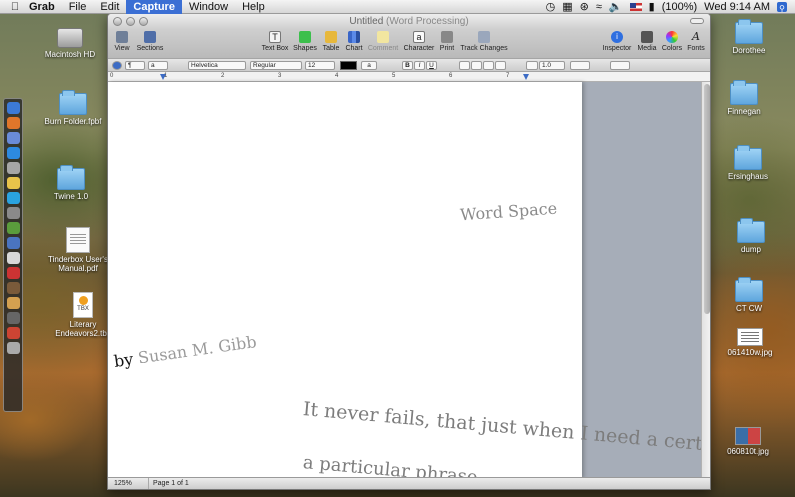 This screenshot has width=795, height=497. What do you see at coordinates (275, 41) in the screenshot?
I see `text-box-button: T Text Box` at bounding box center [275, 41].